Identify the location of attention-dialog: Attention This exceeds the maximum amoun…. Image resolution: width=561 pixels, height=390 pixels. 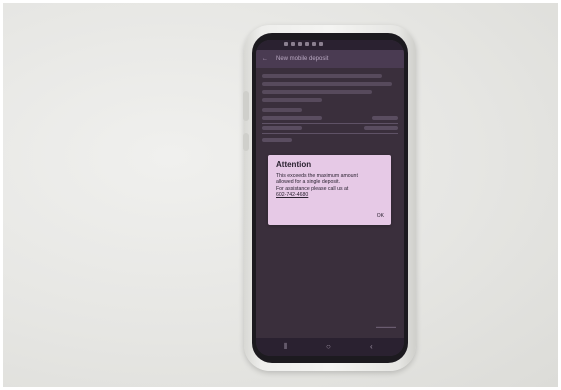
(329, 190).